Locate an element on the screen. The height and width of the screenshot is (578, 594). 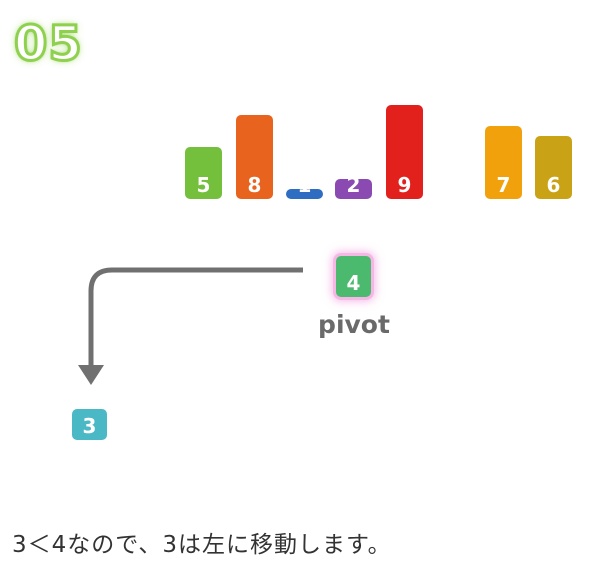
bar-label: 9 is located at coordinates (404, 185).